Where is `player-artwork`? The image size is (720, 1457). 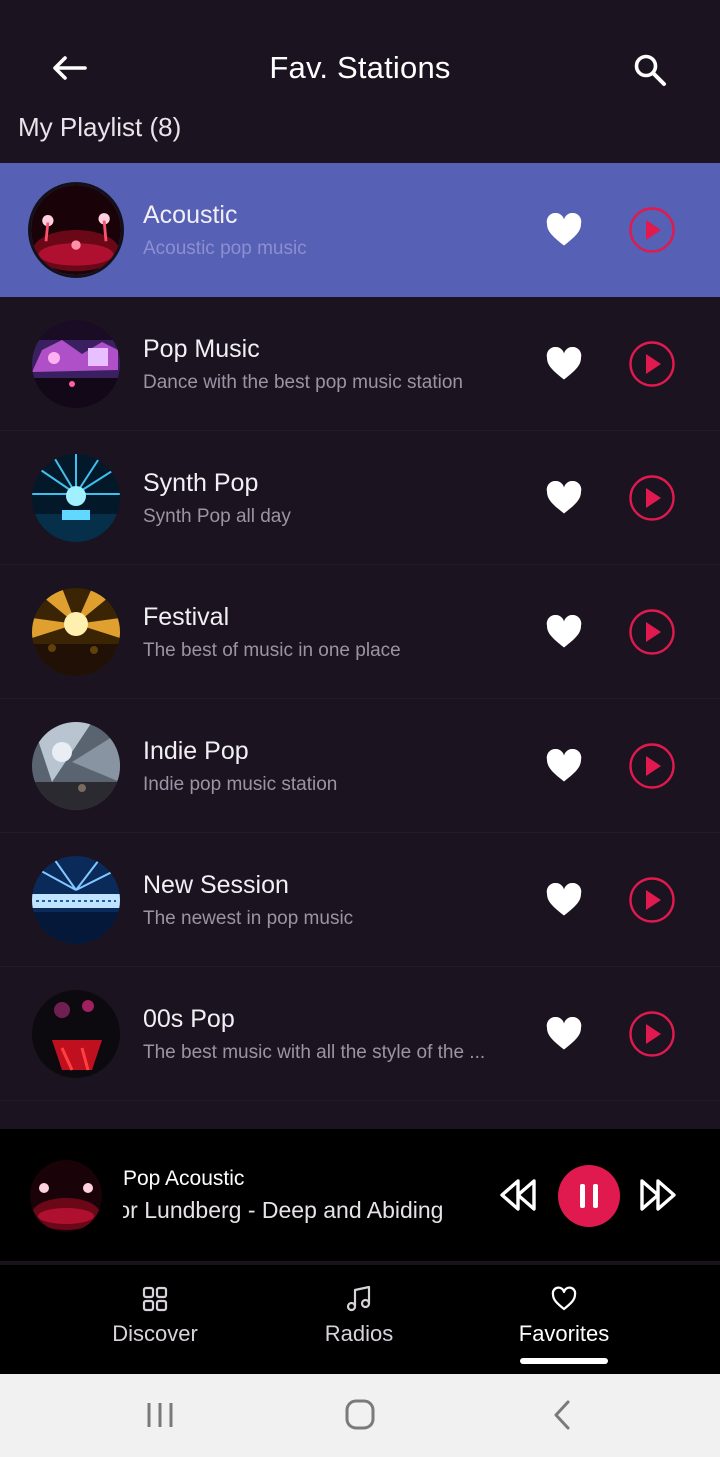 player-artwork is located at coordinates (66, 1196).